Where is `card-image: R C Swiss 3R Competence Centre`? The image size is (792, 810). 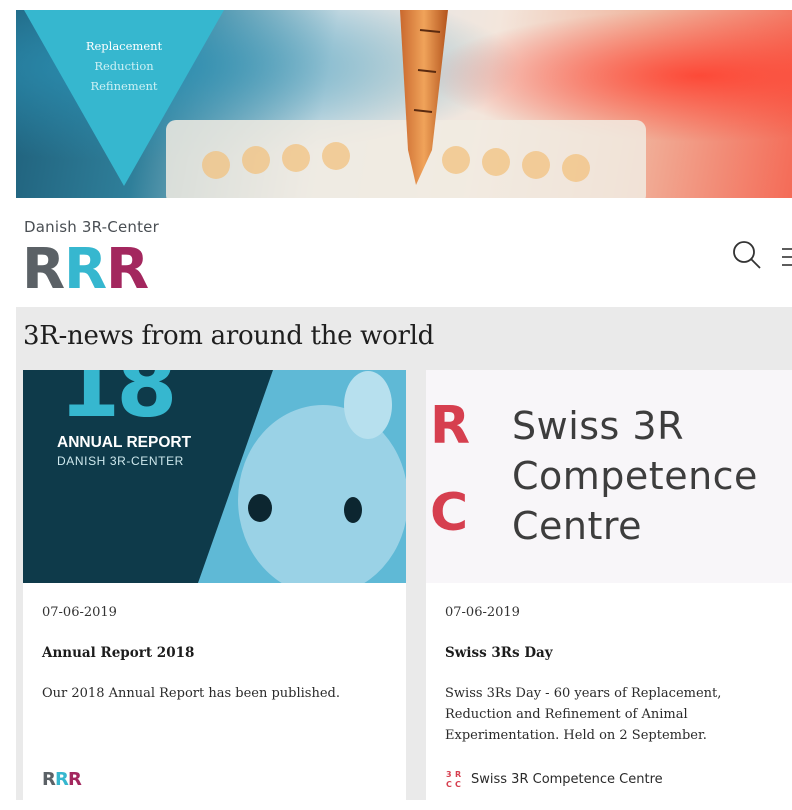 card-image: R C Swiss 3R Competence Centre is located at coordinates (609, 476).